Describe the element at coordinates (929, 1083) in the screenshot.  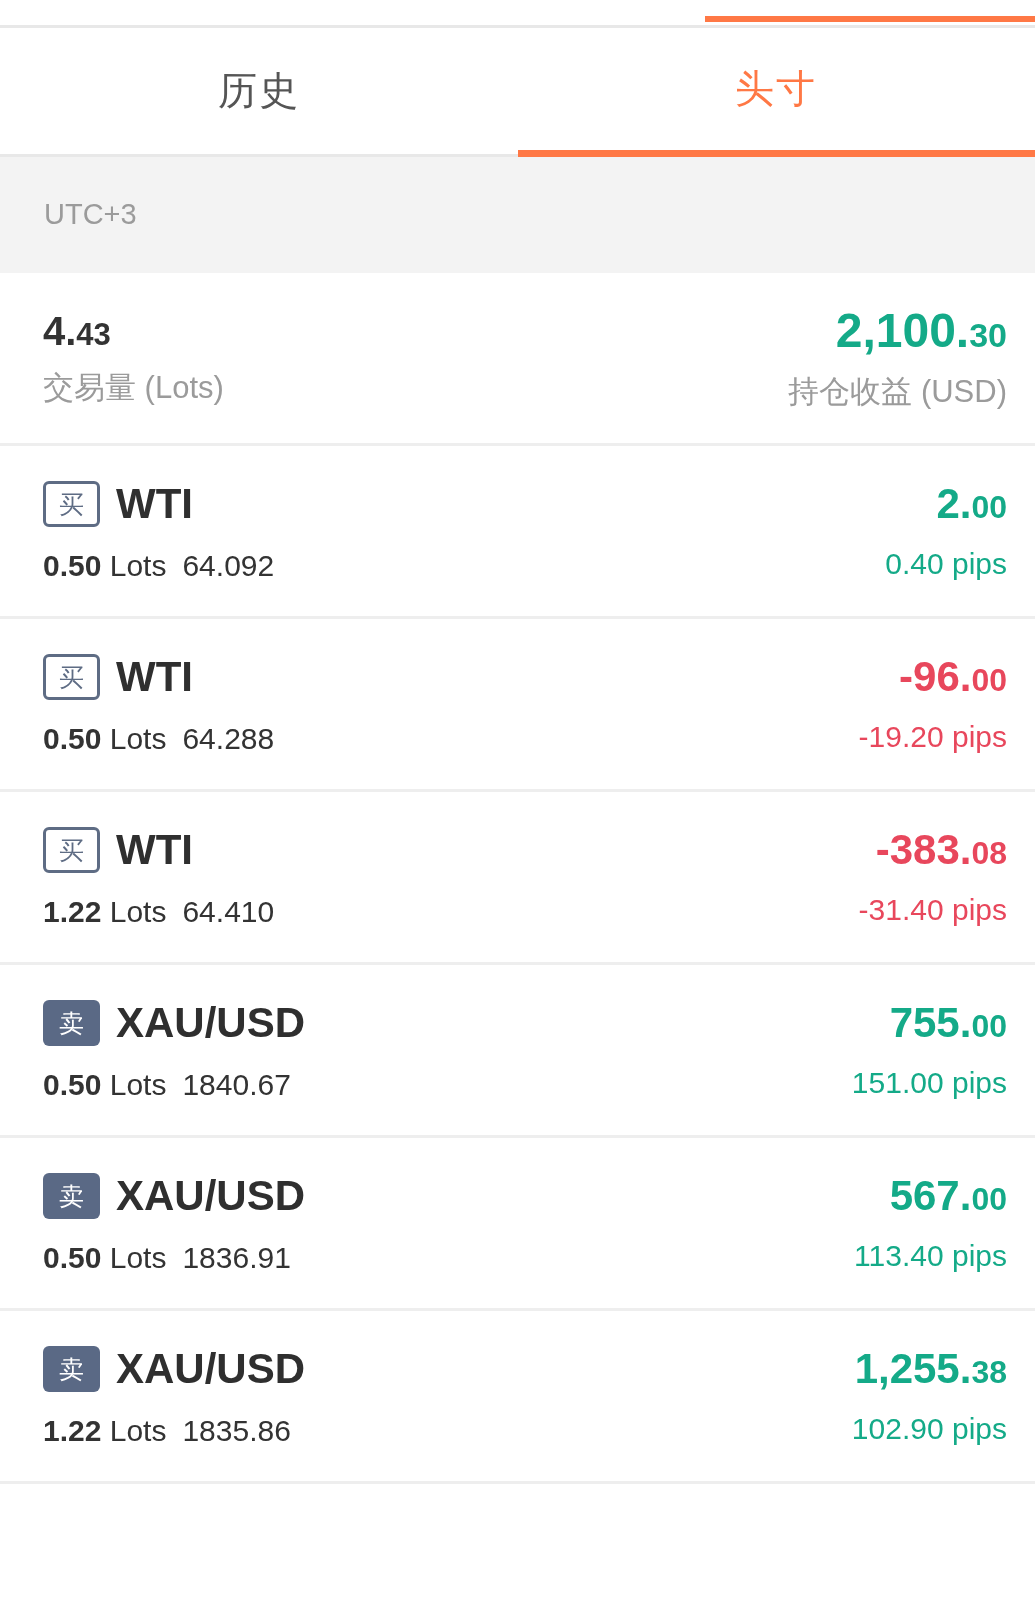
I see `pips-value: 151.00 pips` at that location.